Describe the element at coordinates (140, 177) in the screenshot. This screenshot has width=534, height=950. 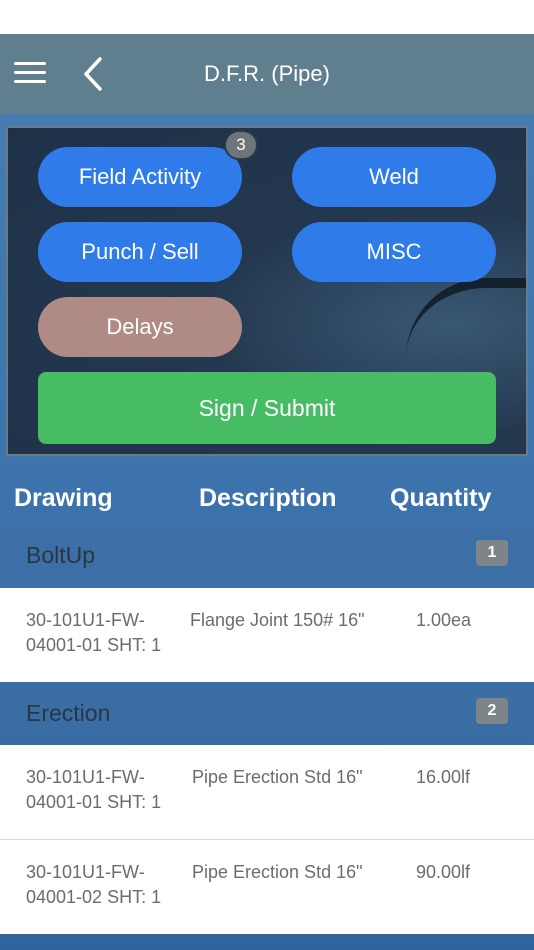
I see `field-activity-button: Field Activity` at that location.